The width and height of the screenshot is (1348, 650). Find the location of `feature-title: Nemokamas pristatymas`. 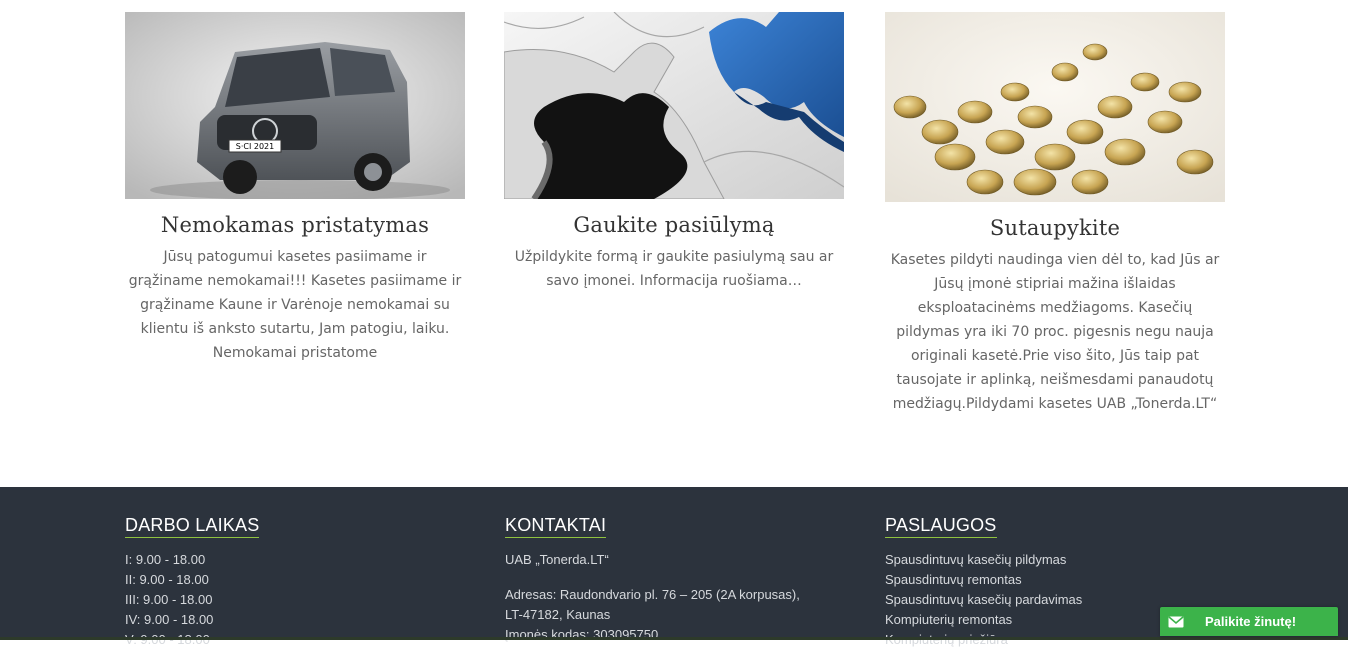

feature-title: Nemokamas pristatymas is located at coordinates (295, 225).